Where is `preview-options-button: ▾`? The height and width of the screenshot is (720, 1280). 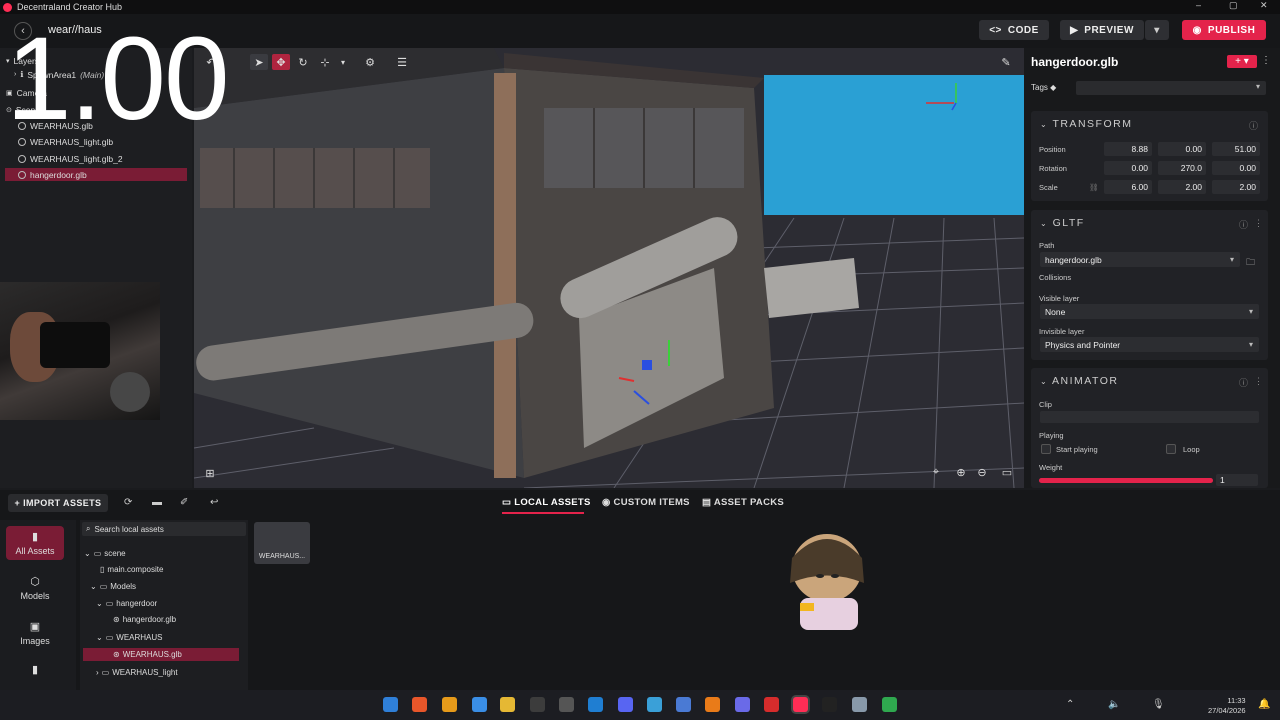
preview-options-button: ▾ is located at coordinates (1157, 30).